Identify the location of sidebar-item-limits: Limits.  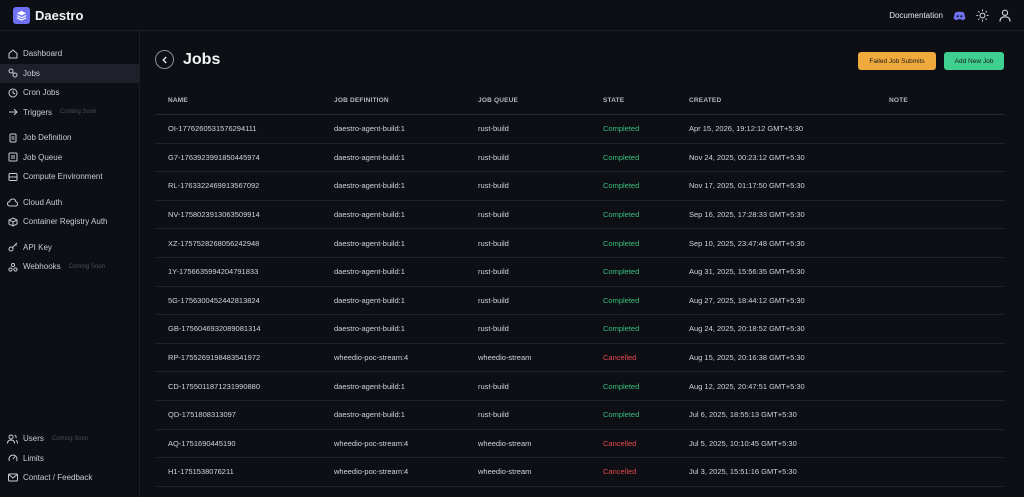
(70, 459).